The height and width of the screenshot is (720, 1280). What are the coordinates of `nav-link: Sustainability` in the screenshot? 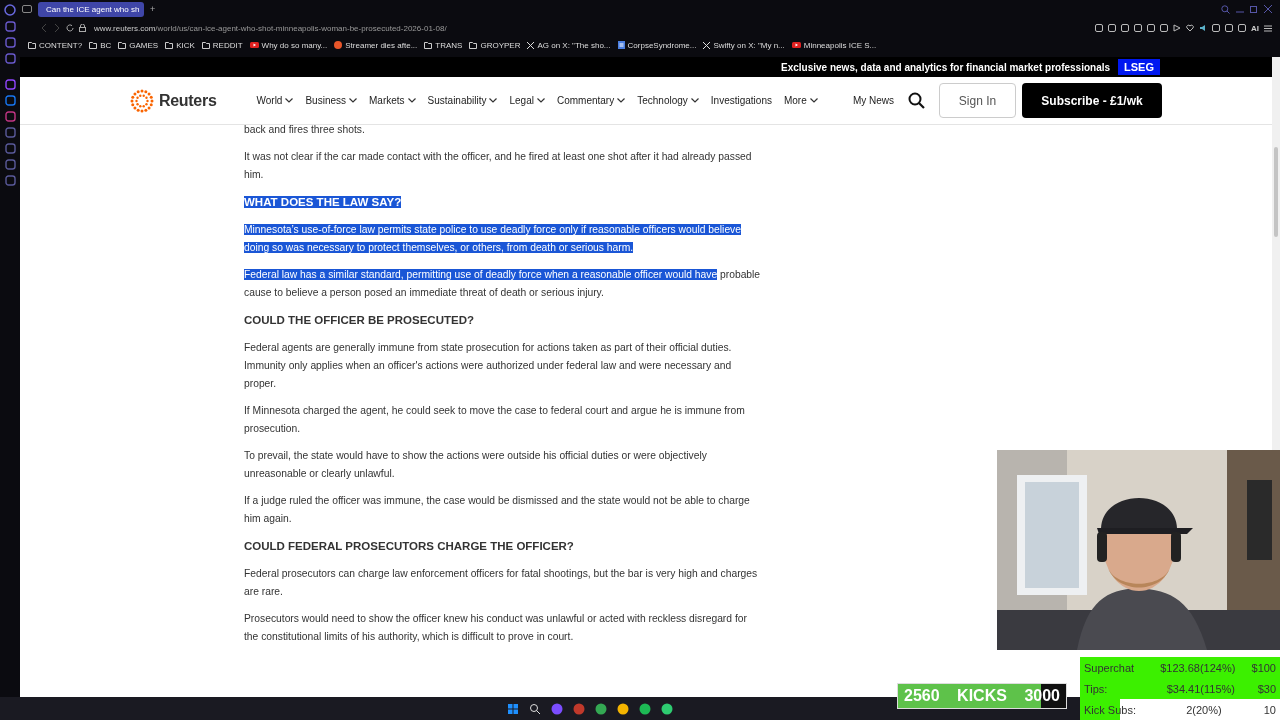 It's located at (462, 100).